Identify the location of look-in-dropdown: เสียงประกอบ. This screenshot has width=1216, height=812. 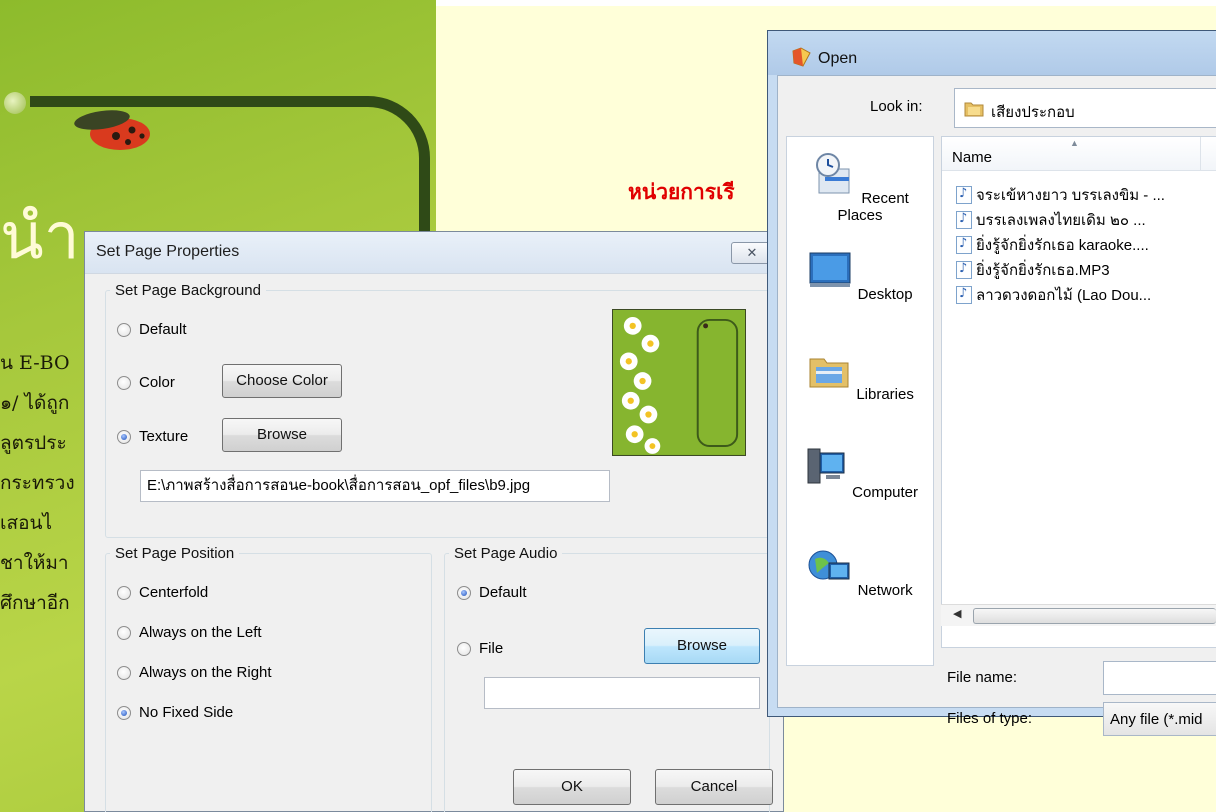
(1085, 108).